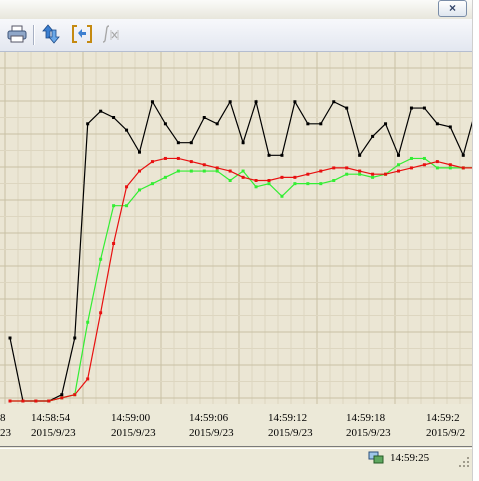  I want to click on vertical-arrows-icon, so click(51, 34).